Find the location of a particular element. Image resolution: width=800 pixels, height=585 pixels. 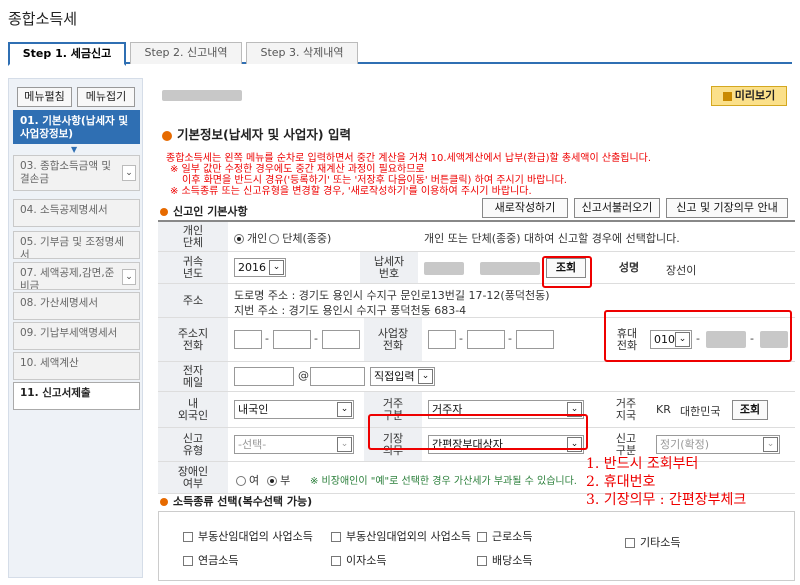

row-year: 귀속 년도 2016 ⌄ 납세자 번호 조회 성명 장선이 is located at coordinates (476, 268).